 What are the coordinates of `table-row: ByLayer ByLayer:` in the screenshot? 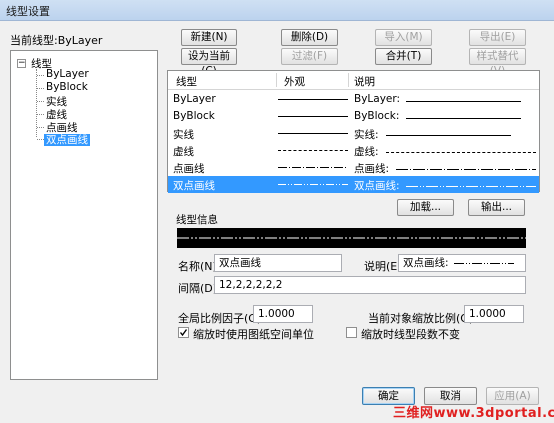 It's located at (353, 99).